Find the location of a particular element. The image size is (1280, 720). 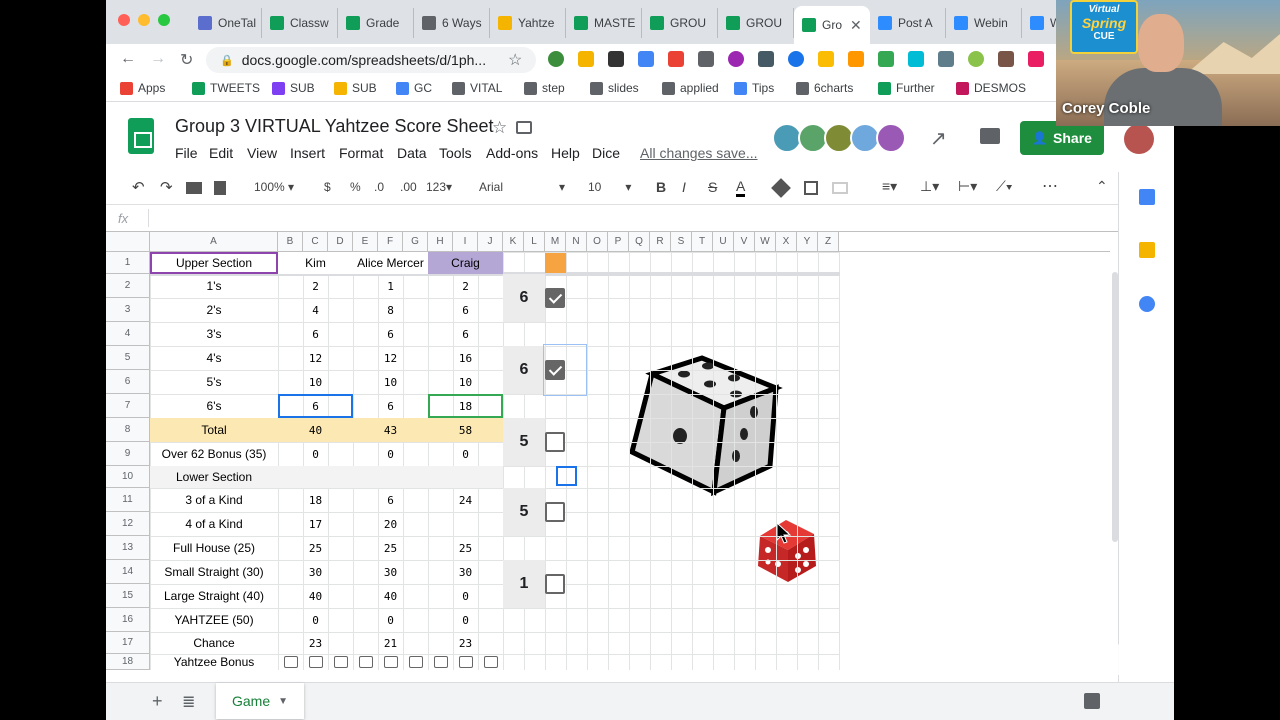

score-cell: 18 is located at coordinates (465, 406).